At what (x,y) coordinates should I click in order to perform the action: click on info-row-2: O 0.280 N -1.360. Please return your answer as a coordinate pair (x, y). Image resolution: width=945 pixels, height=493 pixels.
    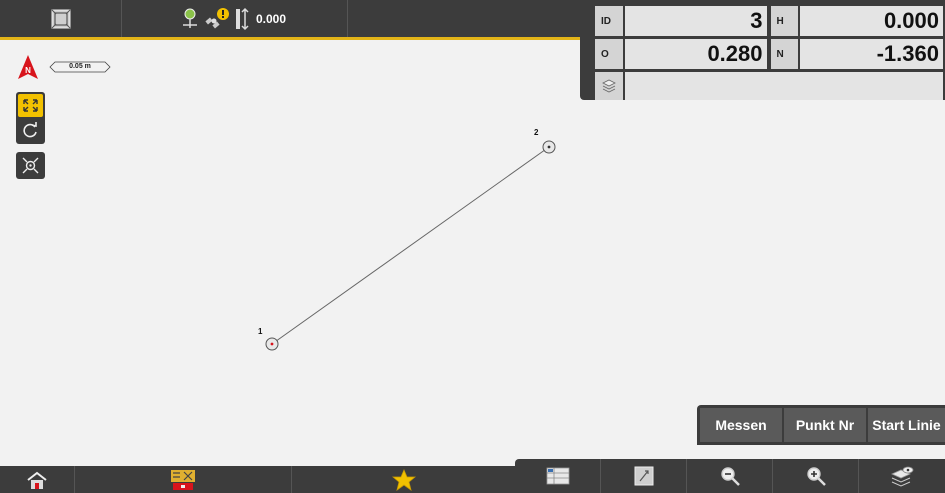
    Looking at the image, I should click on (769, 54).